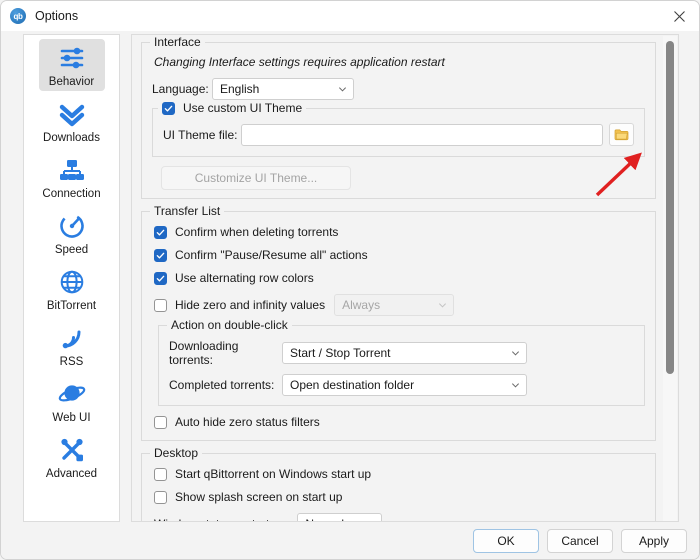 This screenshot has height=560, width=700. I want to click on window-state-combobox: Normal, so click(340, 518).